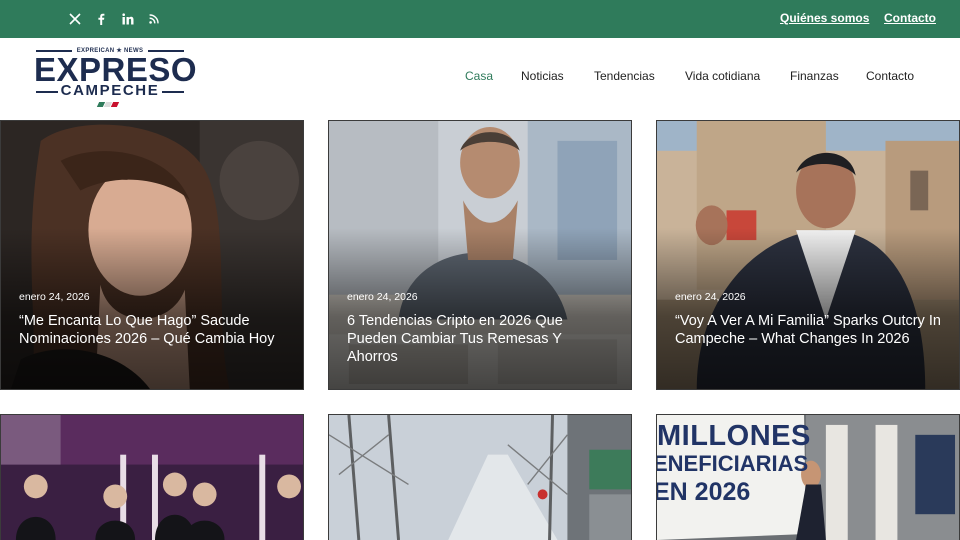 This screenshot has width=960, height=540. I want to click on article-card: MILLONES ENEFICIARIAS EN 2026, so click(808, 477).